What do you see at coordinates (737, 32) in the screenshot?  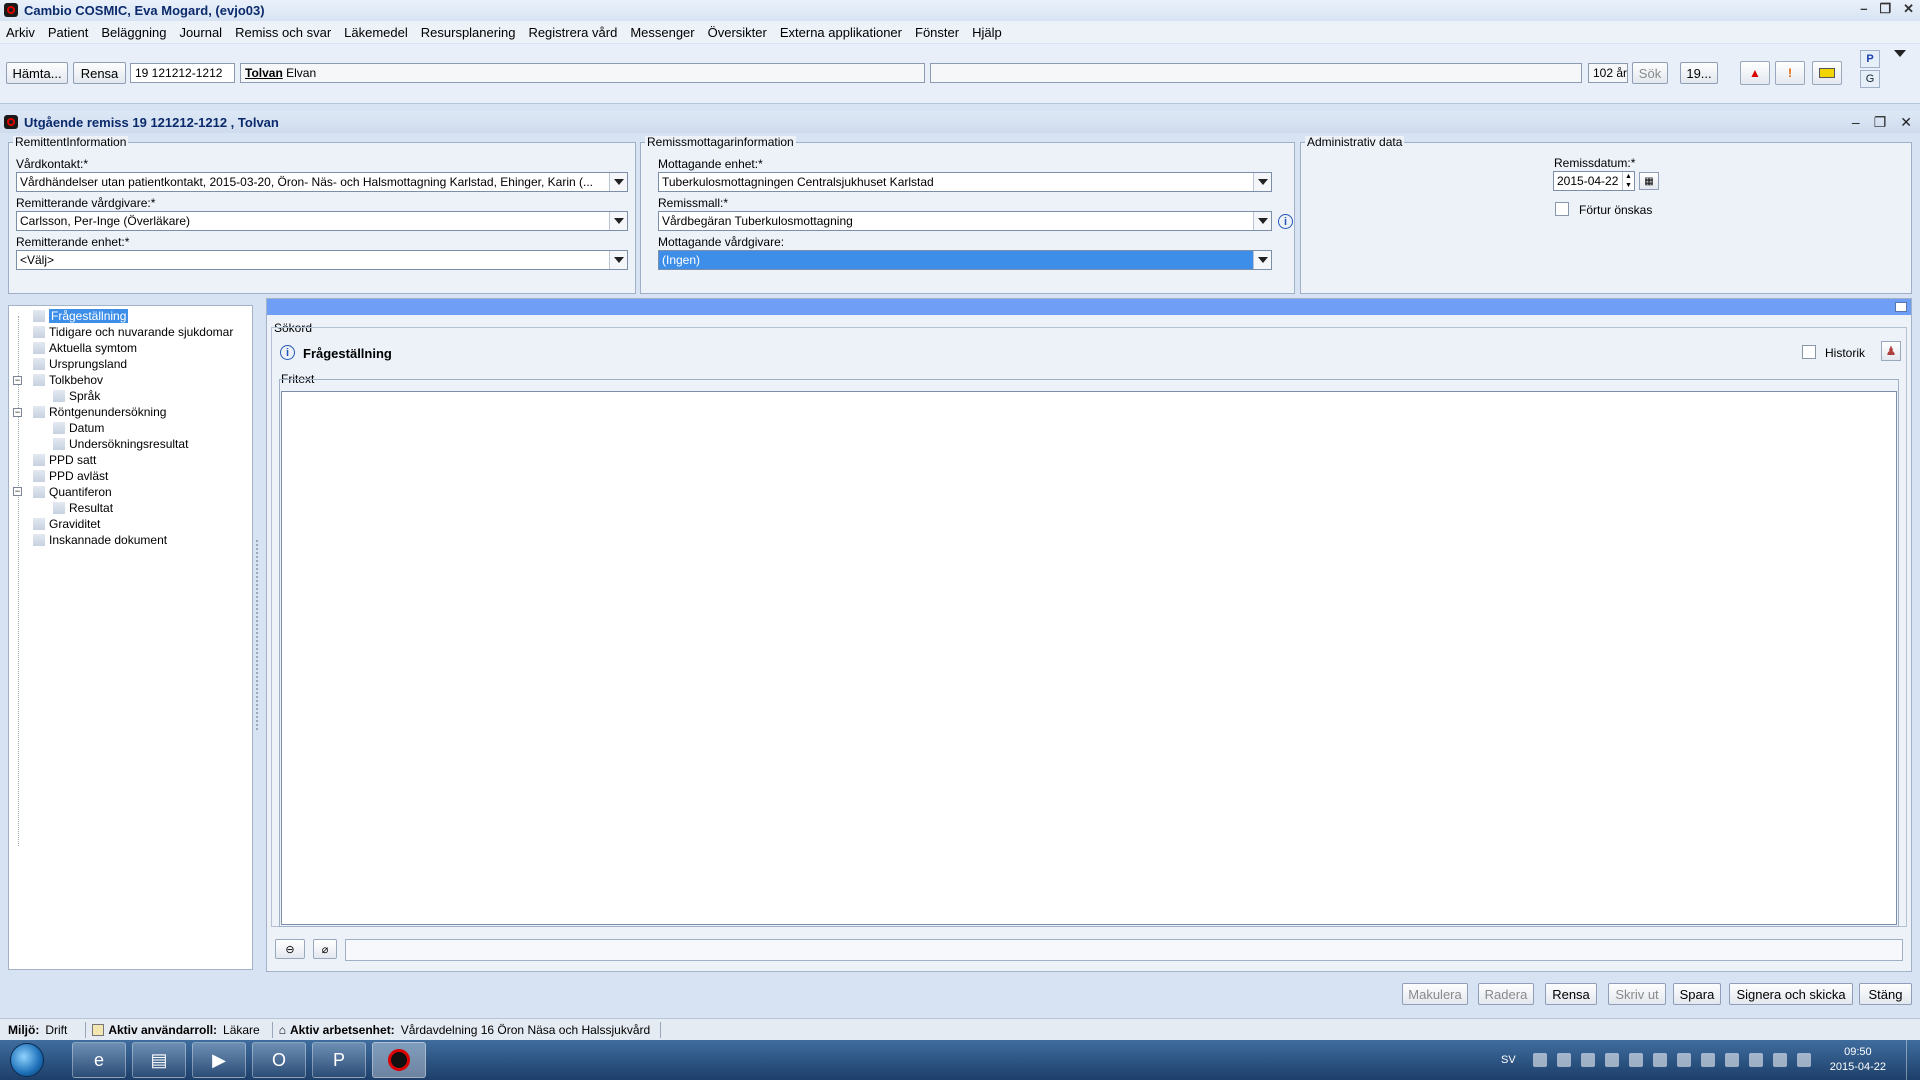 I see `menu-oversikter: Översikter` at bounding box center [737, 32].